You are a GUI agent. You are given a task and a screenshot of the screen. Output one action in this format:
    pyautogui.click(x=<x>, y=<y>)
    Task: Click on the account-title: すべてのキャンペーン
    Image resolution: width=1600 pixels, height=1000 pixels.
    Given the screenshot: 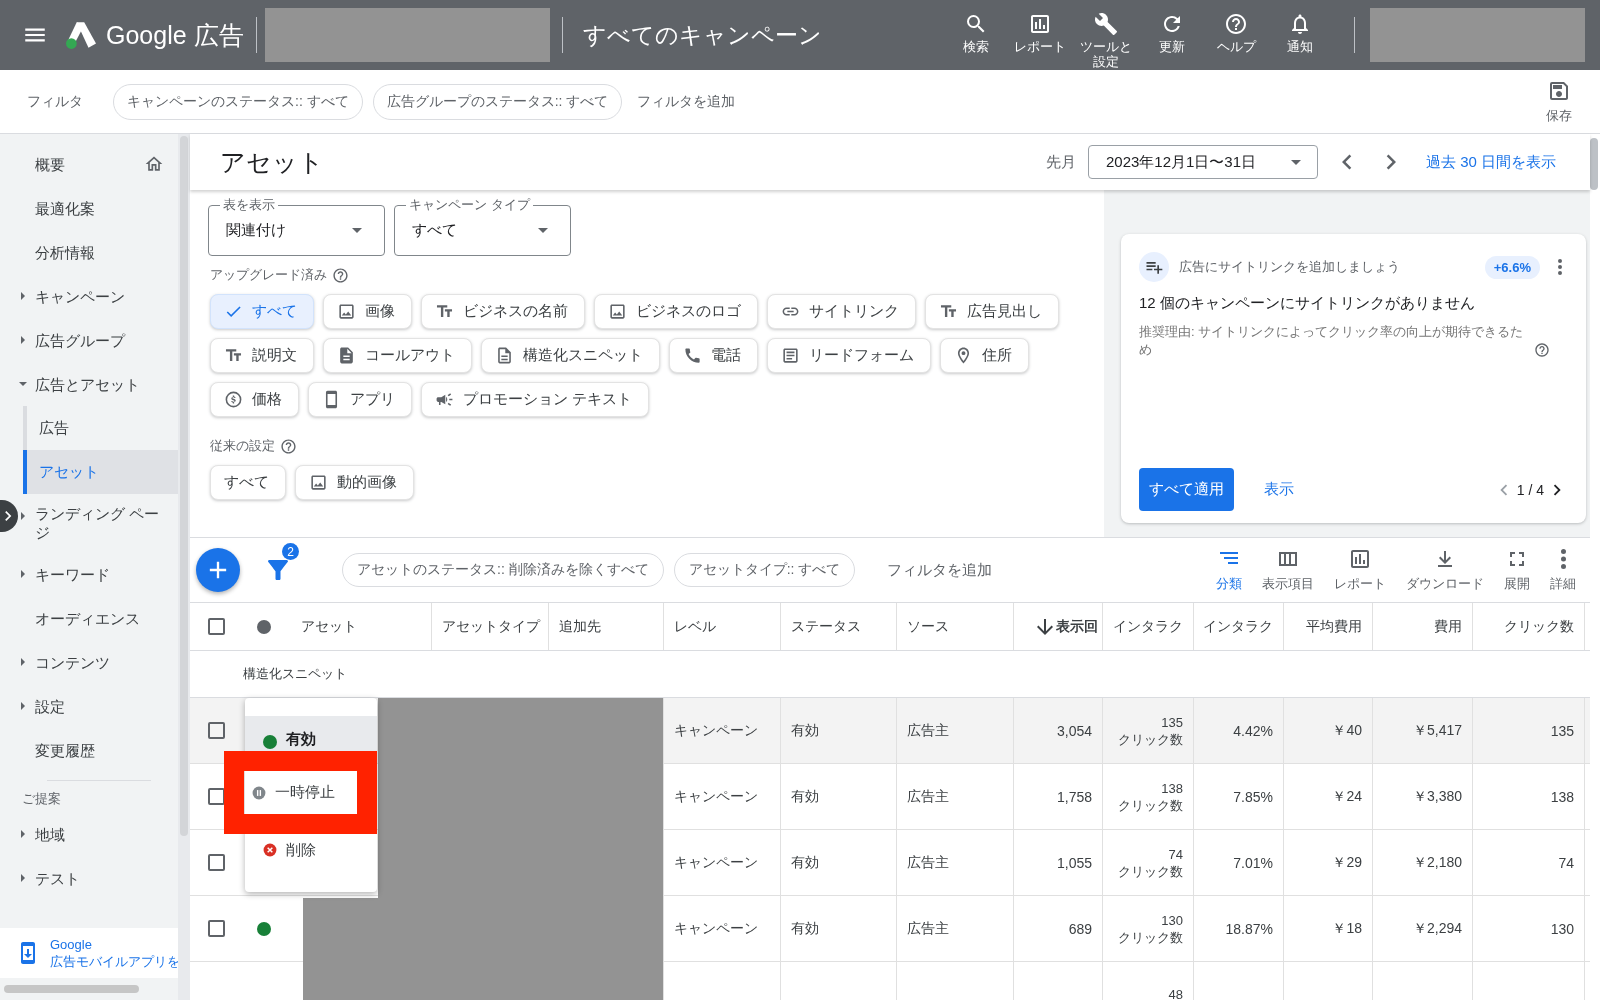 What is the action you would take?
    pyautogui.click(x=702, y=35)
    